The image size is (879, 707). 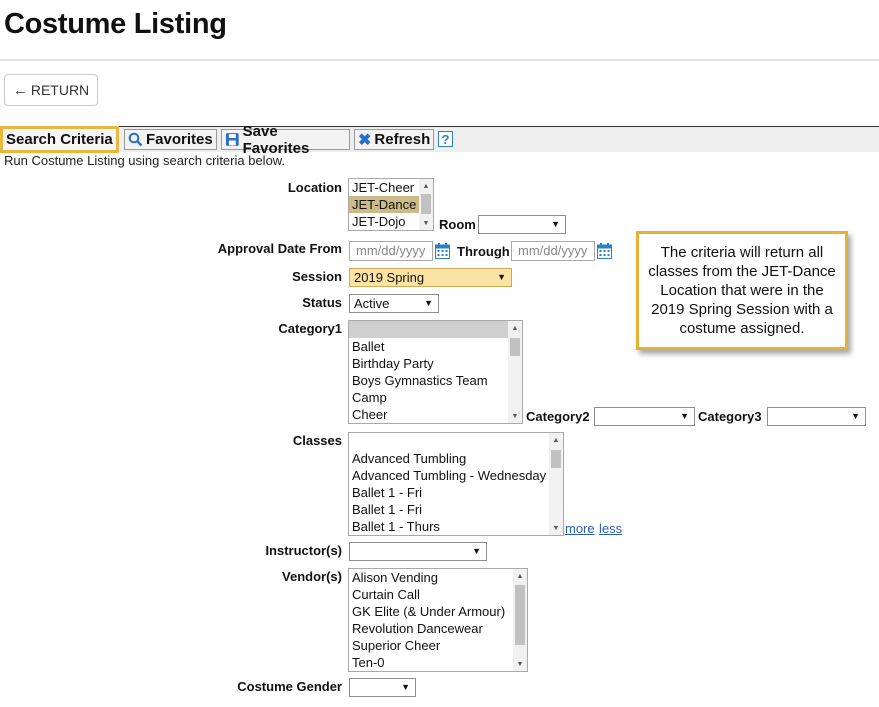 I want to click on refresh-button: ✖ Refresh, so click(x=394, y=139).